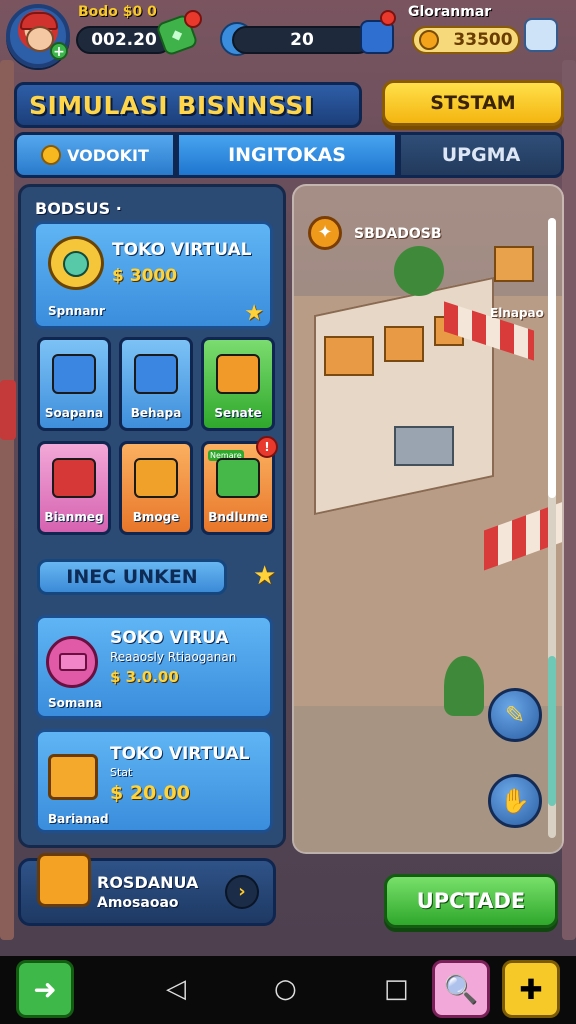 The image size is (576, 1024). I want to click on shopping-basket-icon, so click(72, 662).